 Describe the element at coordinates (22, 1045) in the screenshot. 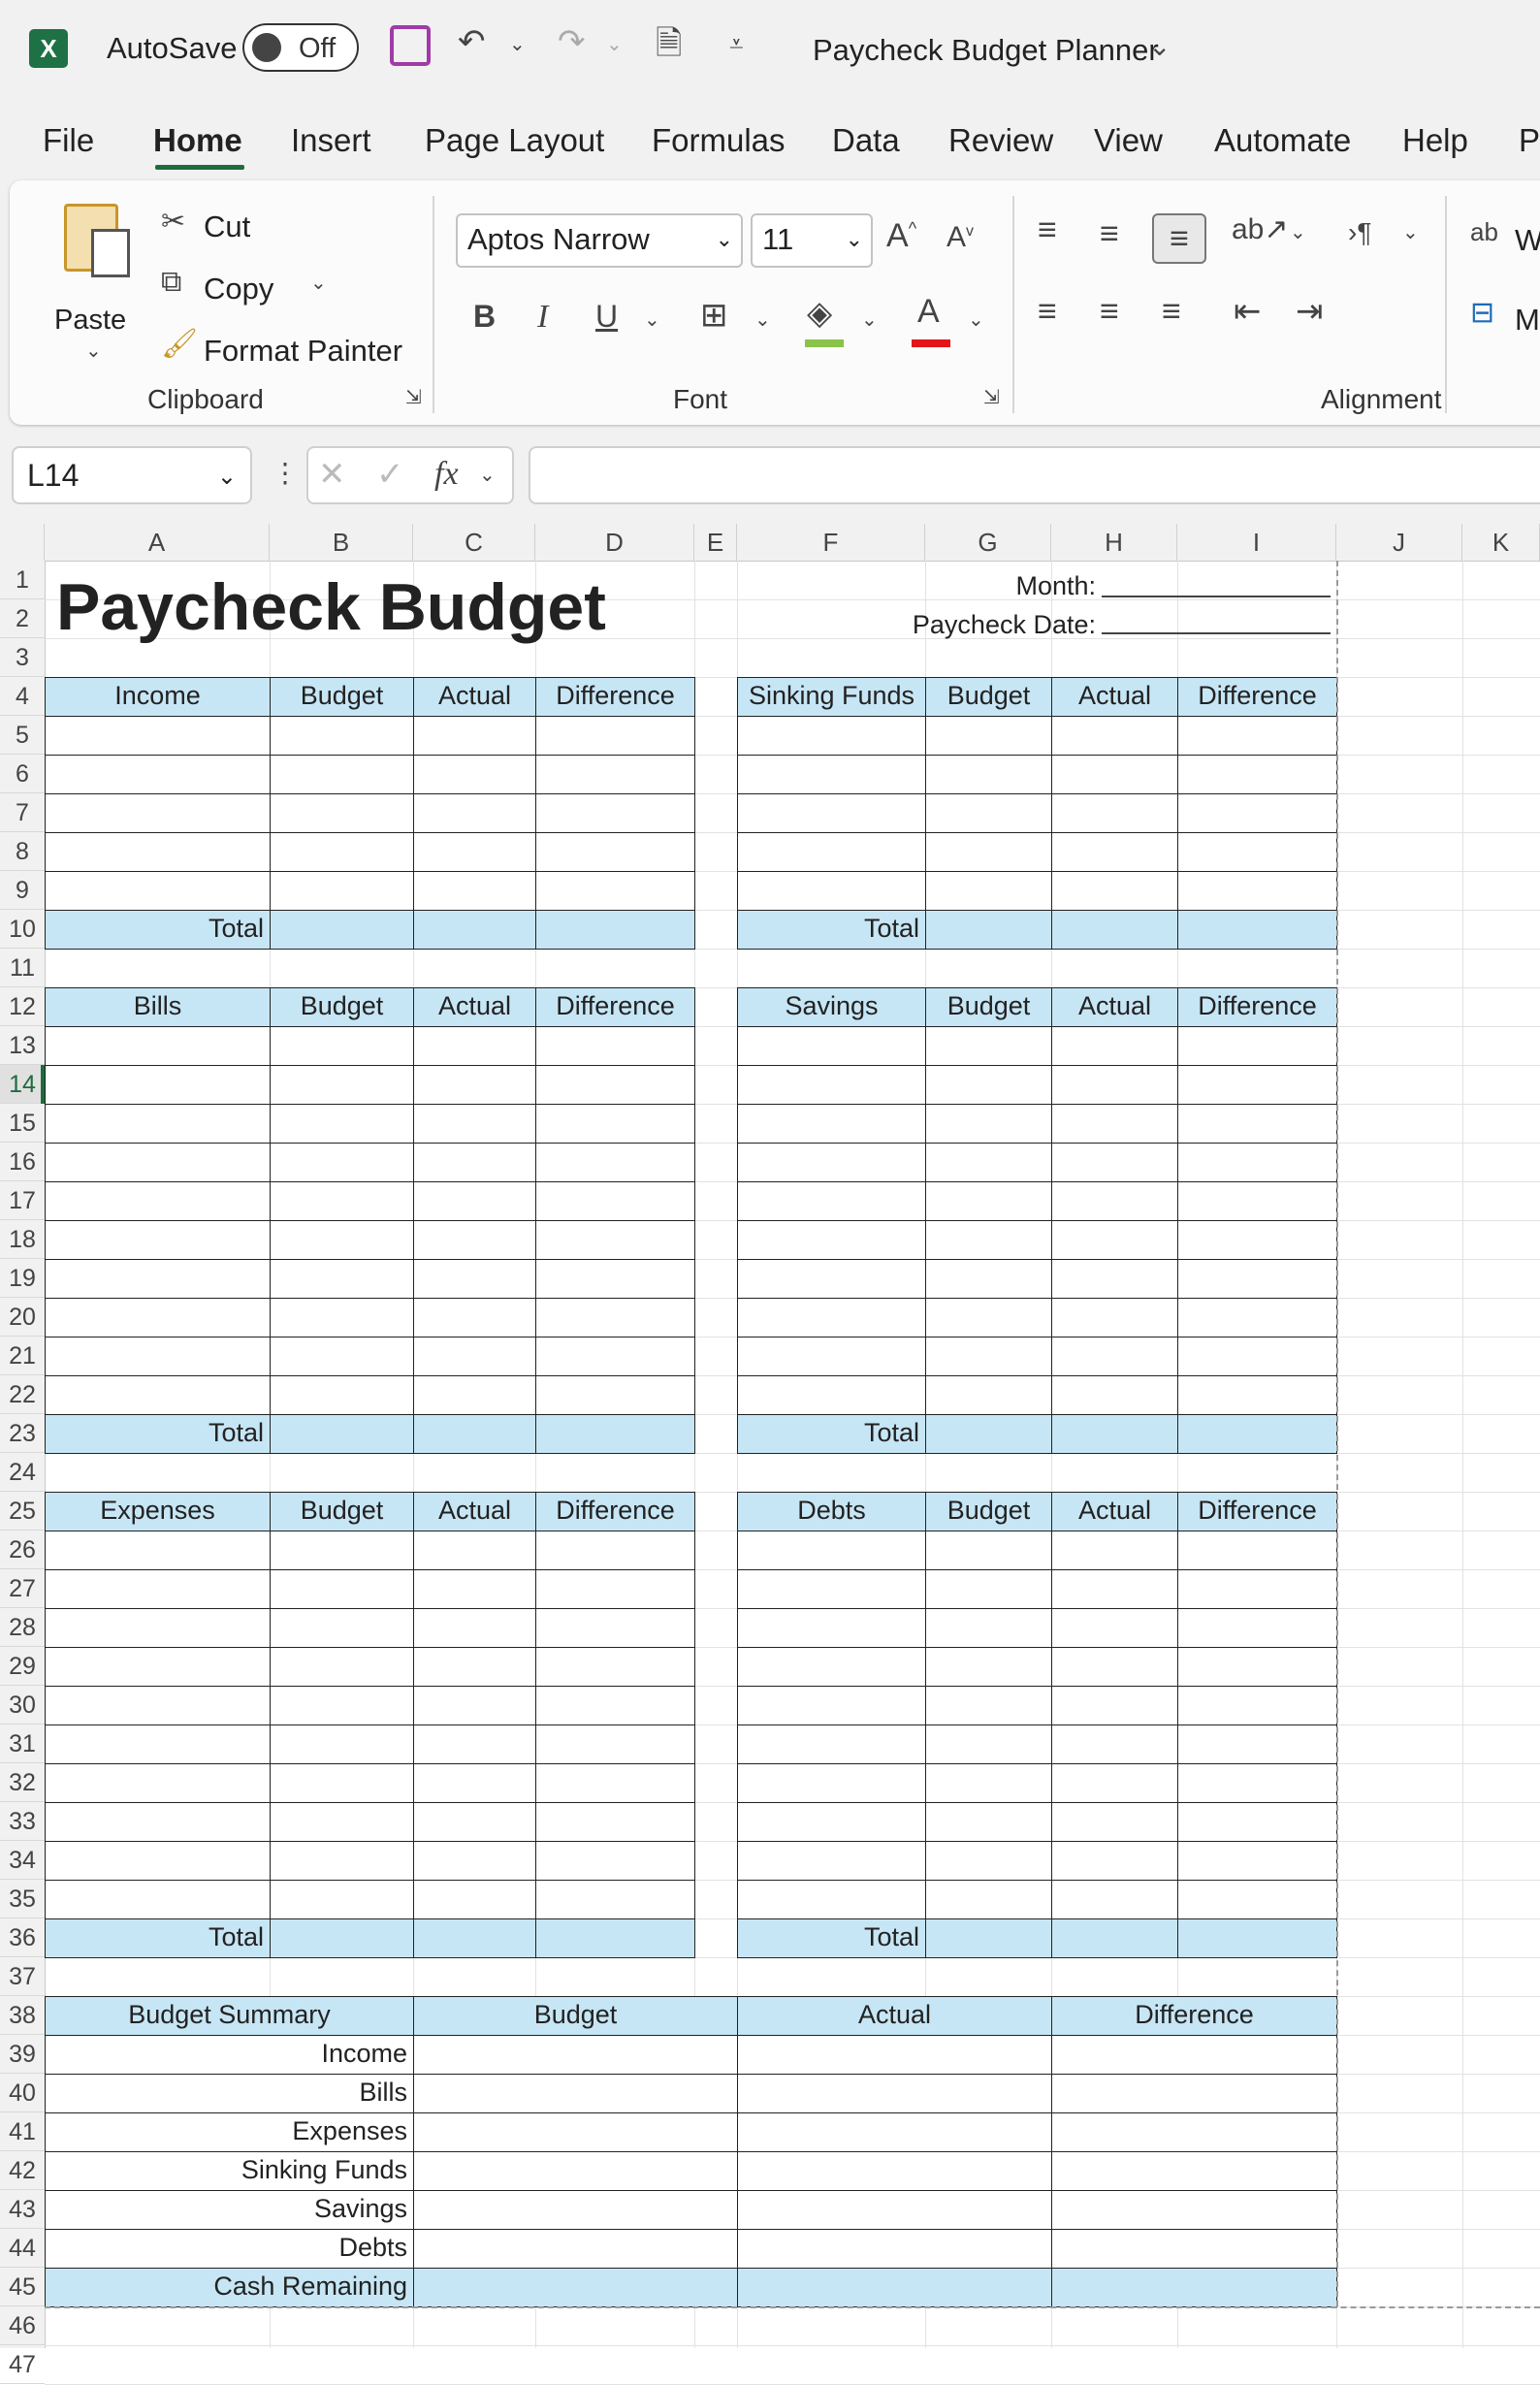

I see `row-header-13: 13` at that location.